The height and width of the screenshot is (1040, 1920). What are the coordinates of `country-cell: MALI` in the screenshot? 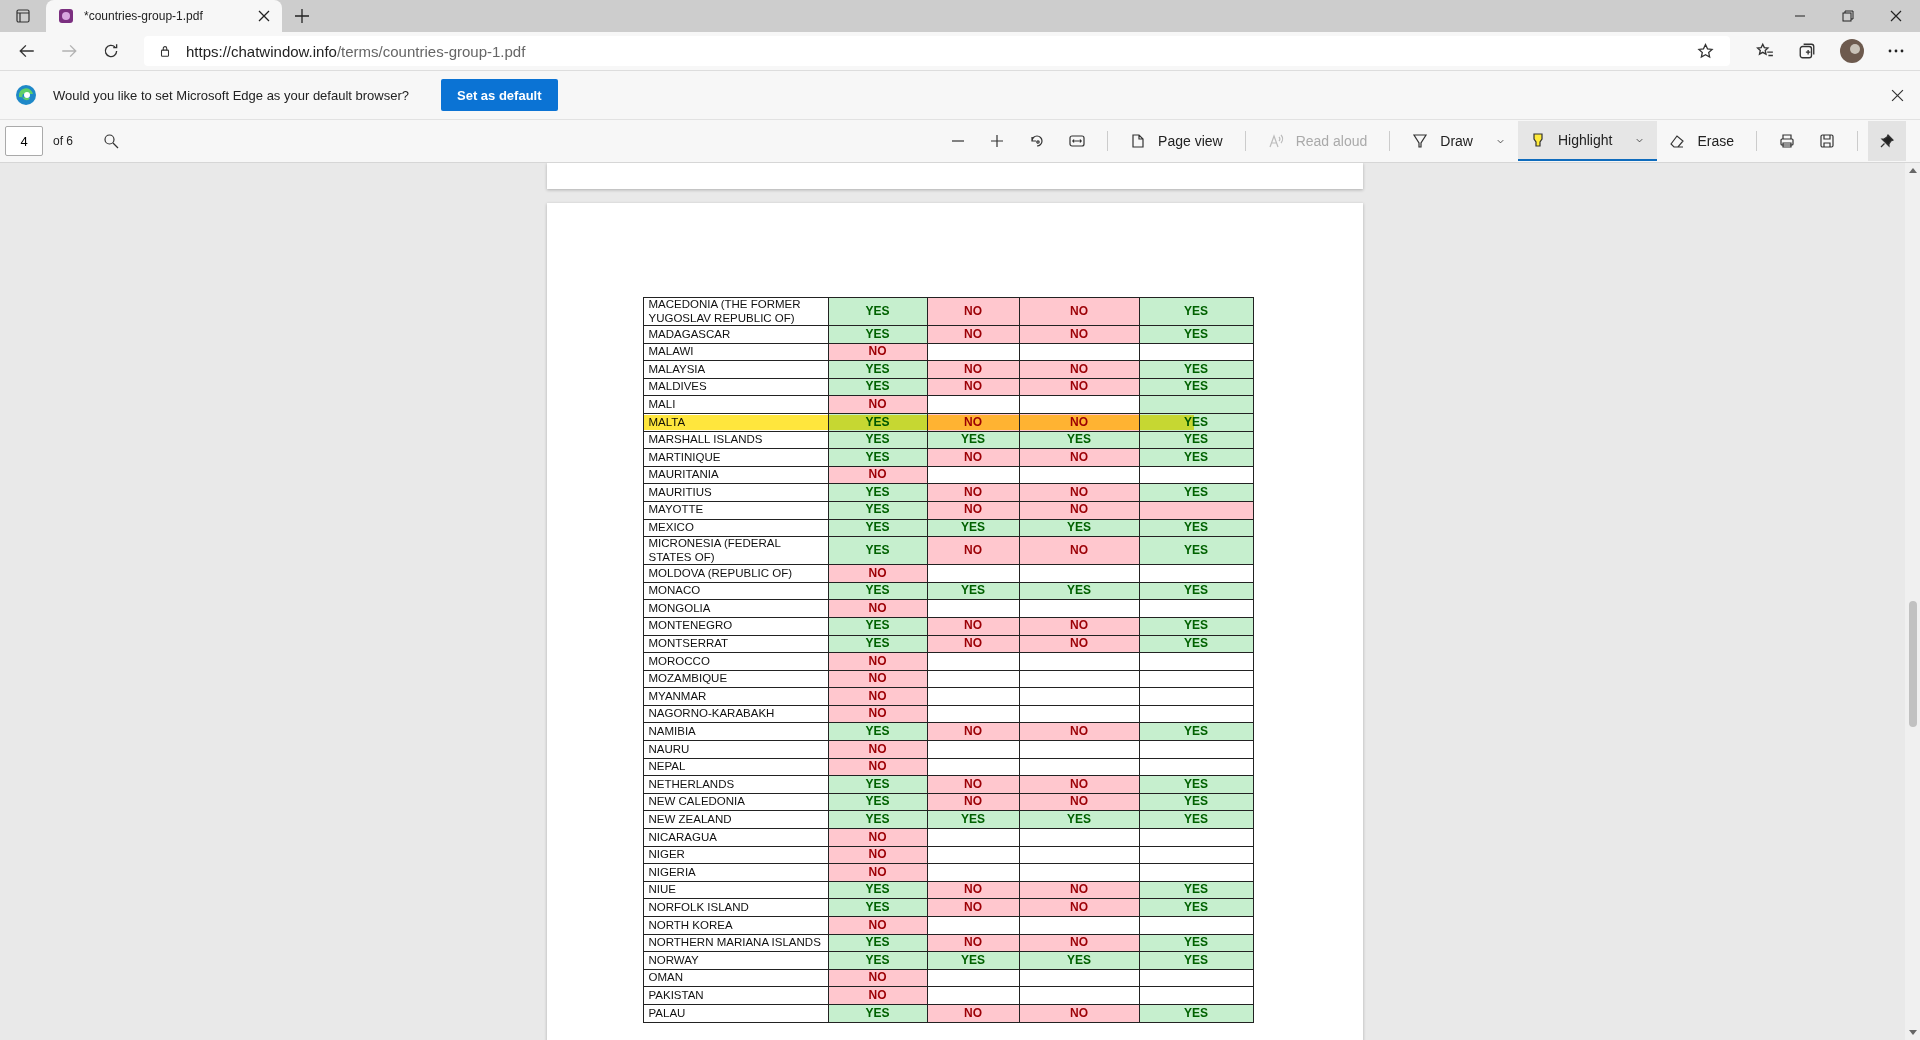 It's located at (735, 404).